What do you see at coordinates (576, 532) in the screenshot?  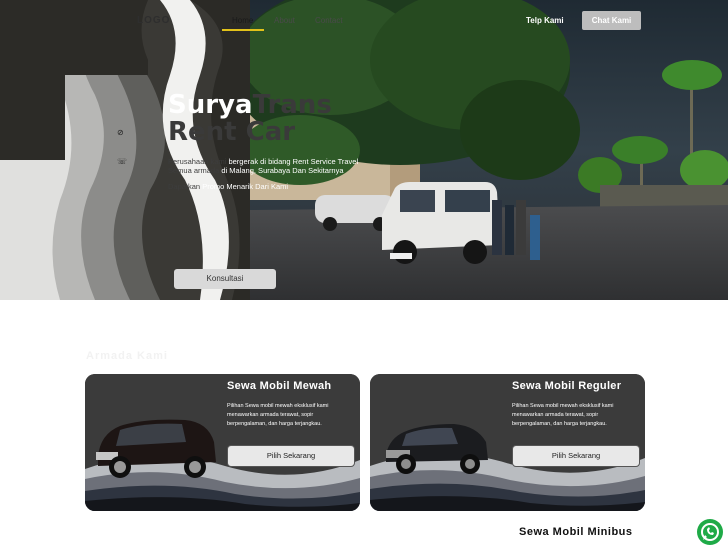 I see `minibus-title: Sewa Mobil Minibus` at bounding box center [576, 532].